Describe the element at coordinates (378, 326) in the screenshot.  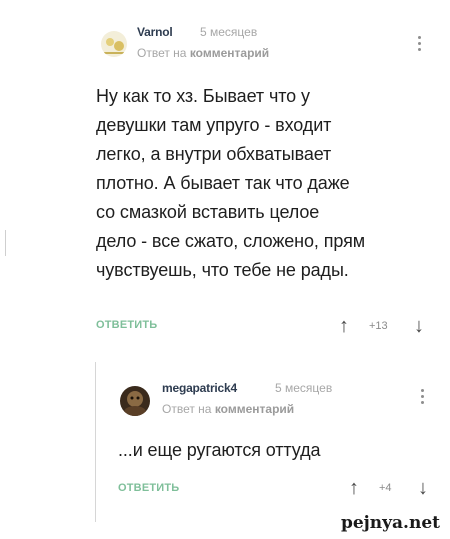
I see `vote-score: +13` at that location.